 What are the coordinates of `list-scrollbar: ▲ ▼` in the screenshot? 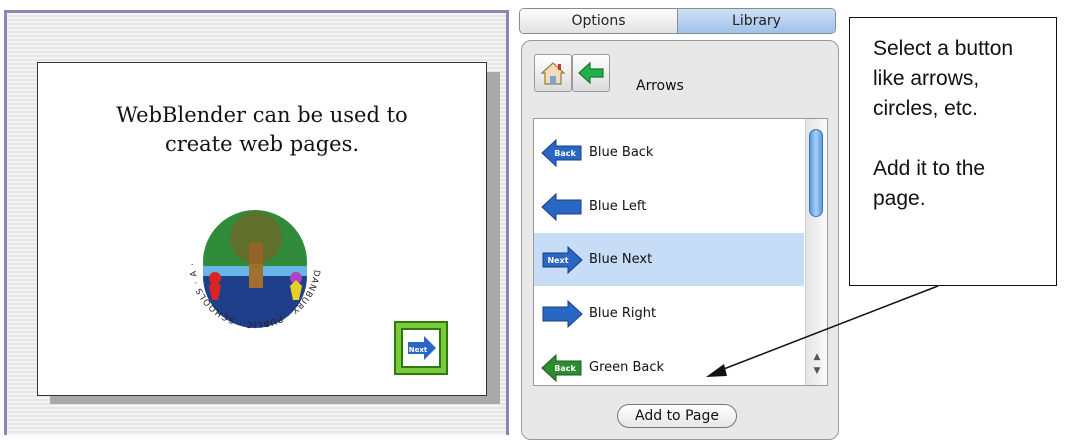 It's located at (816, 252).